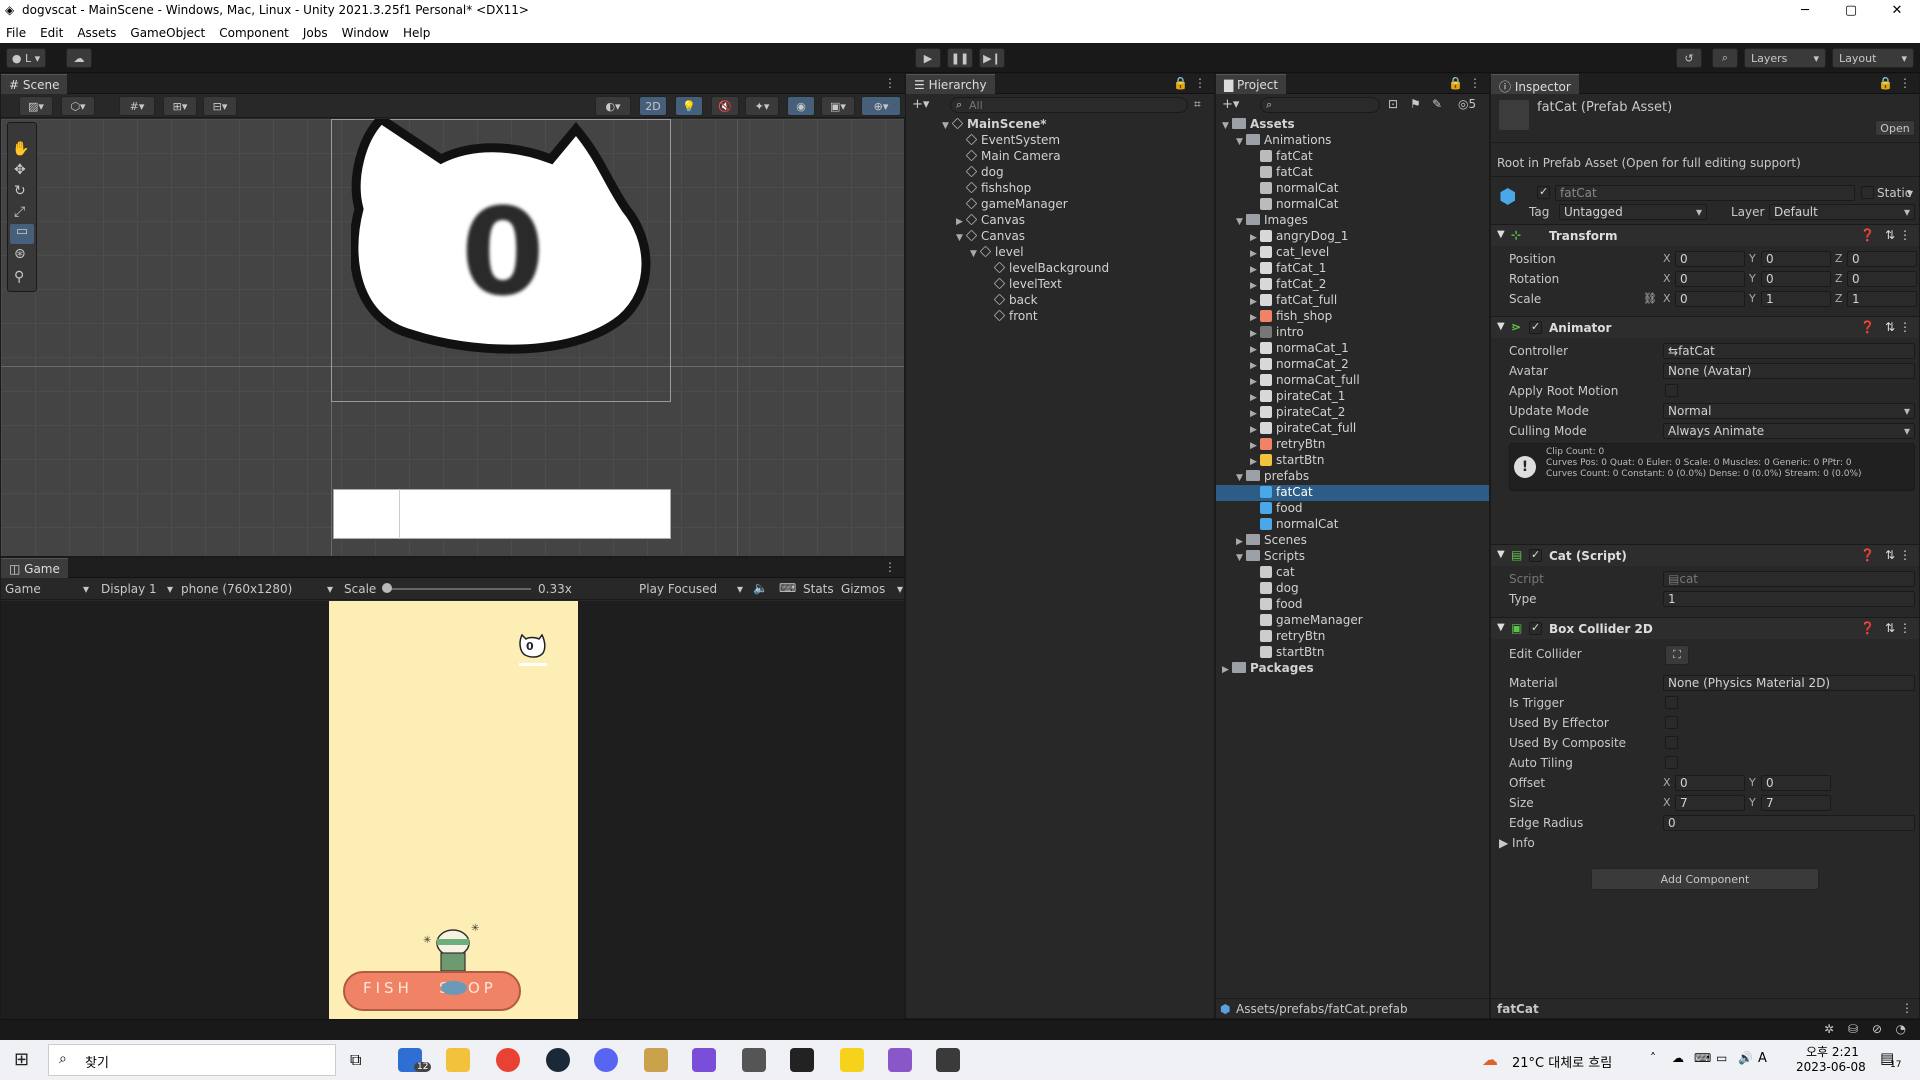 This screenshot has height=1080, width=1920. I want to click on cloud-button: ☁, so click(79, 58).